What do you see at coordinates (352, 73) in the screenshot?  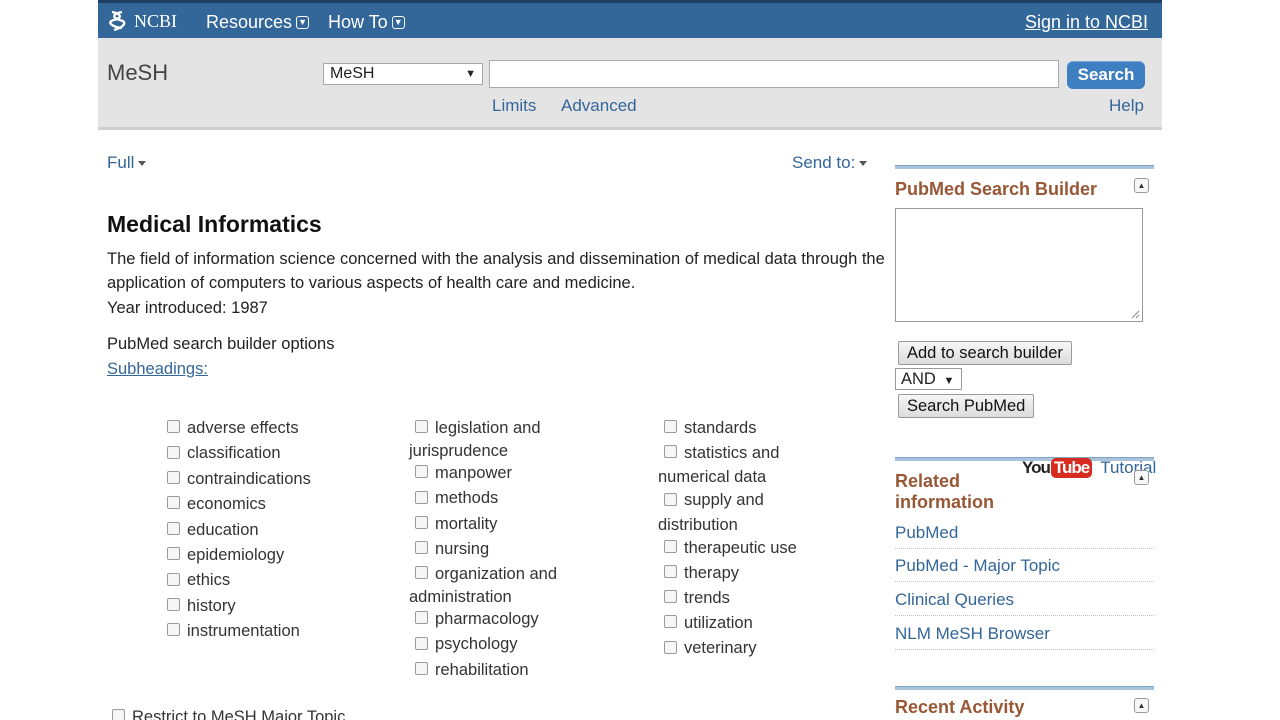 I see `database-select-value: MeSH` at bounding box center [352, 73].